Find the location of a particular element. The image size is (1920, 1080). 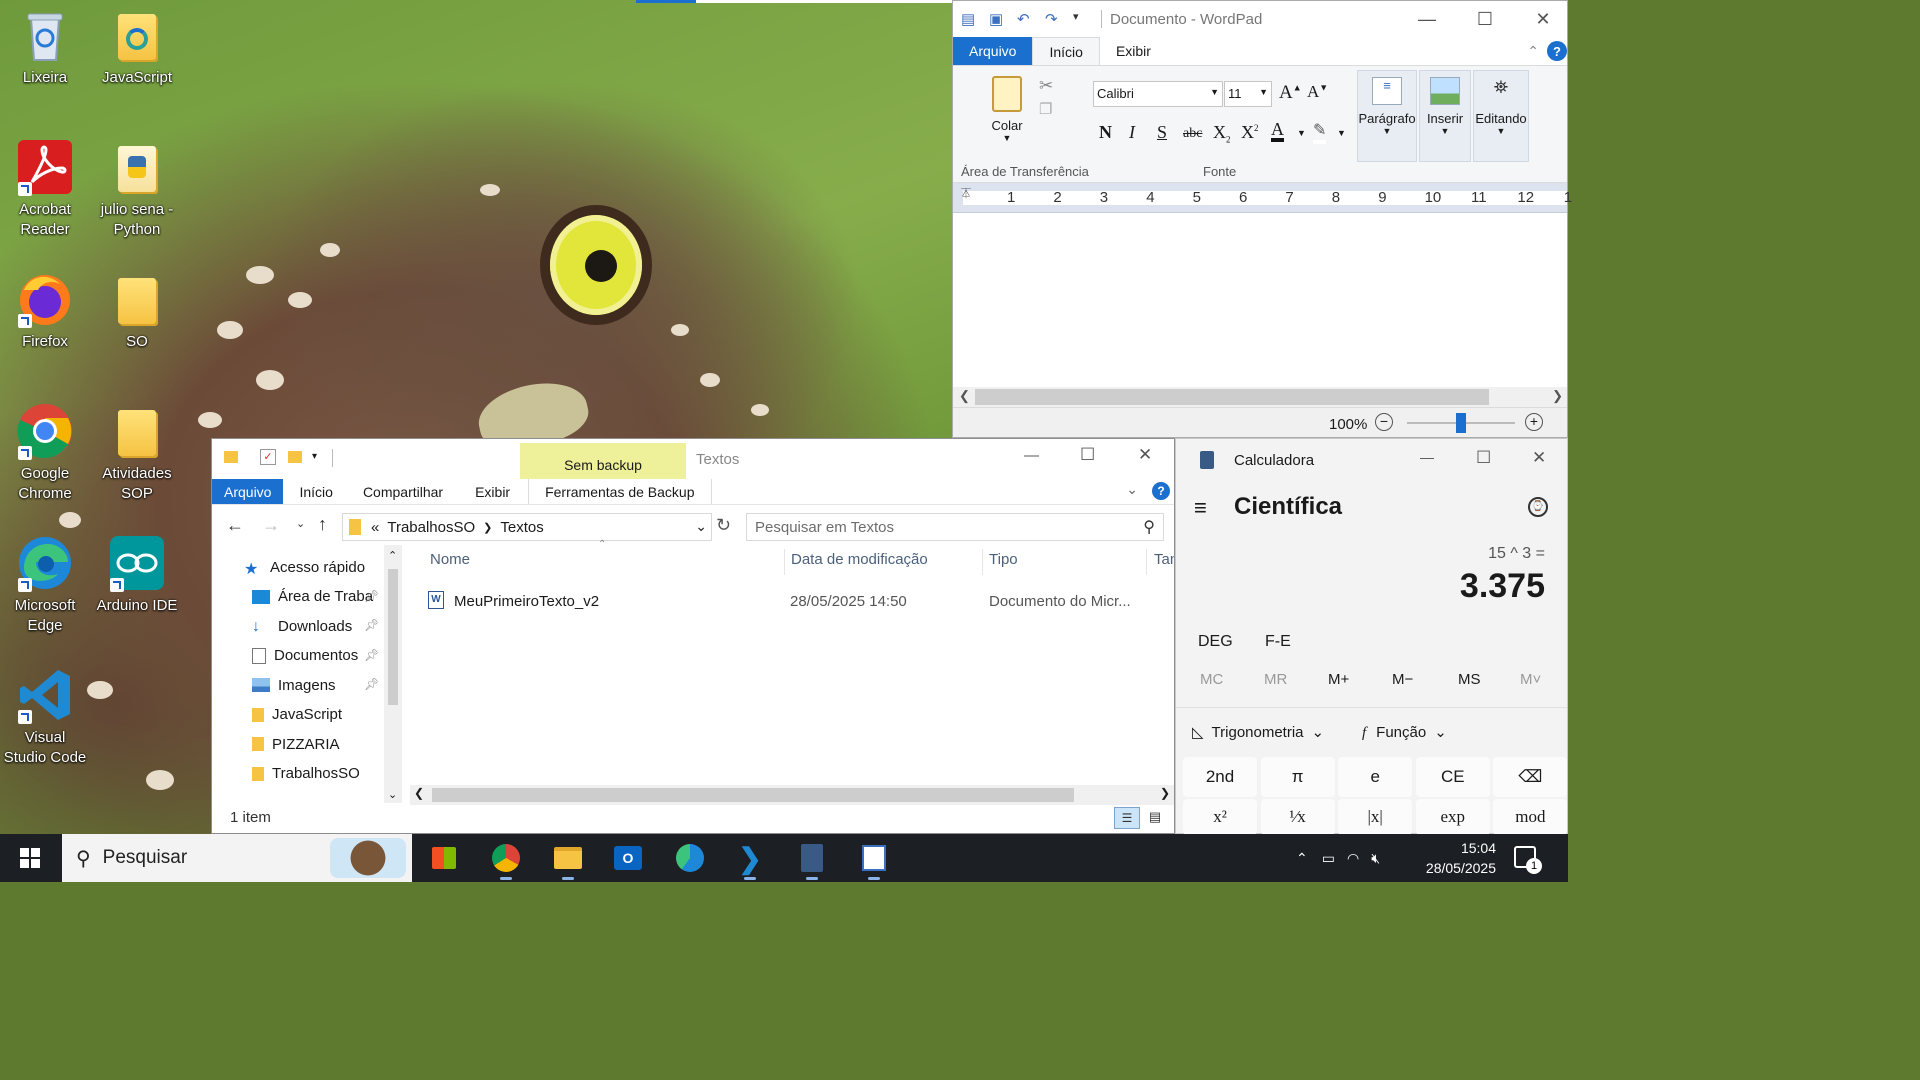

show-hidden-icons-icon: ⌃ is located at coordinates (1302, 858).